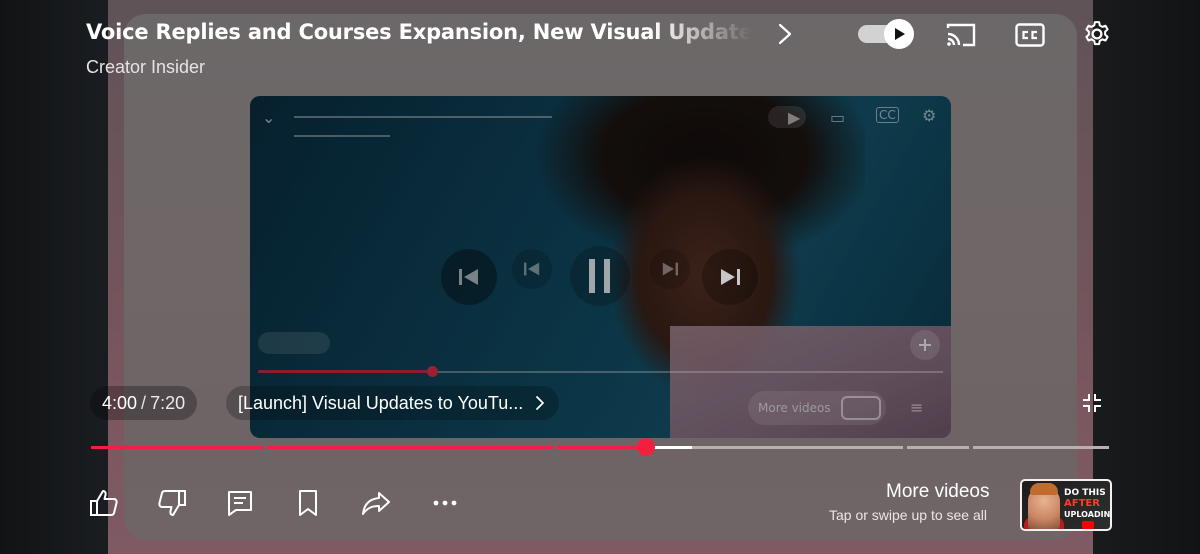 Image resolution: width=1200 pixels, height=554 pixels. I want to click on exit-fullscreen-icon, so click(1092, 403).